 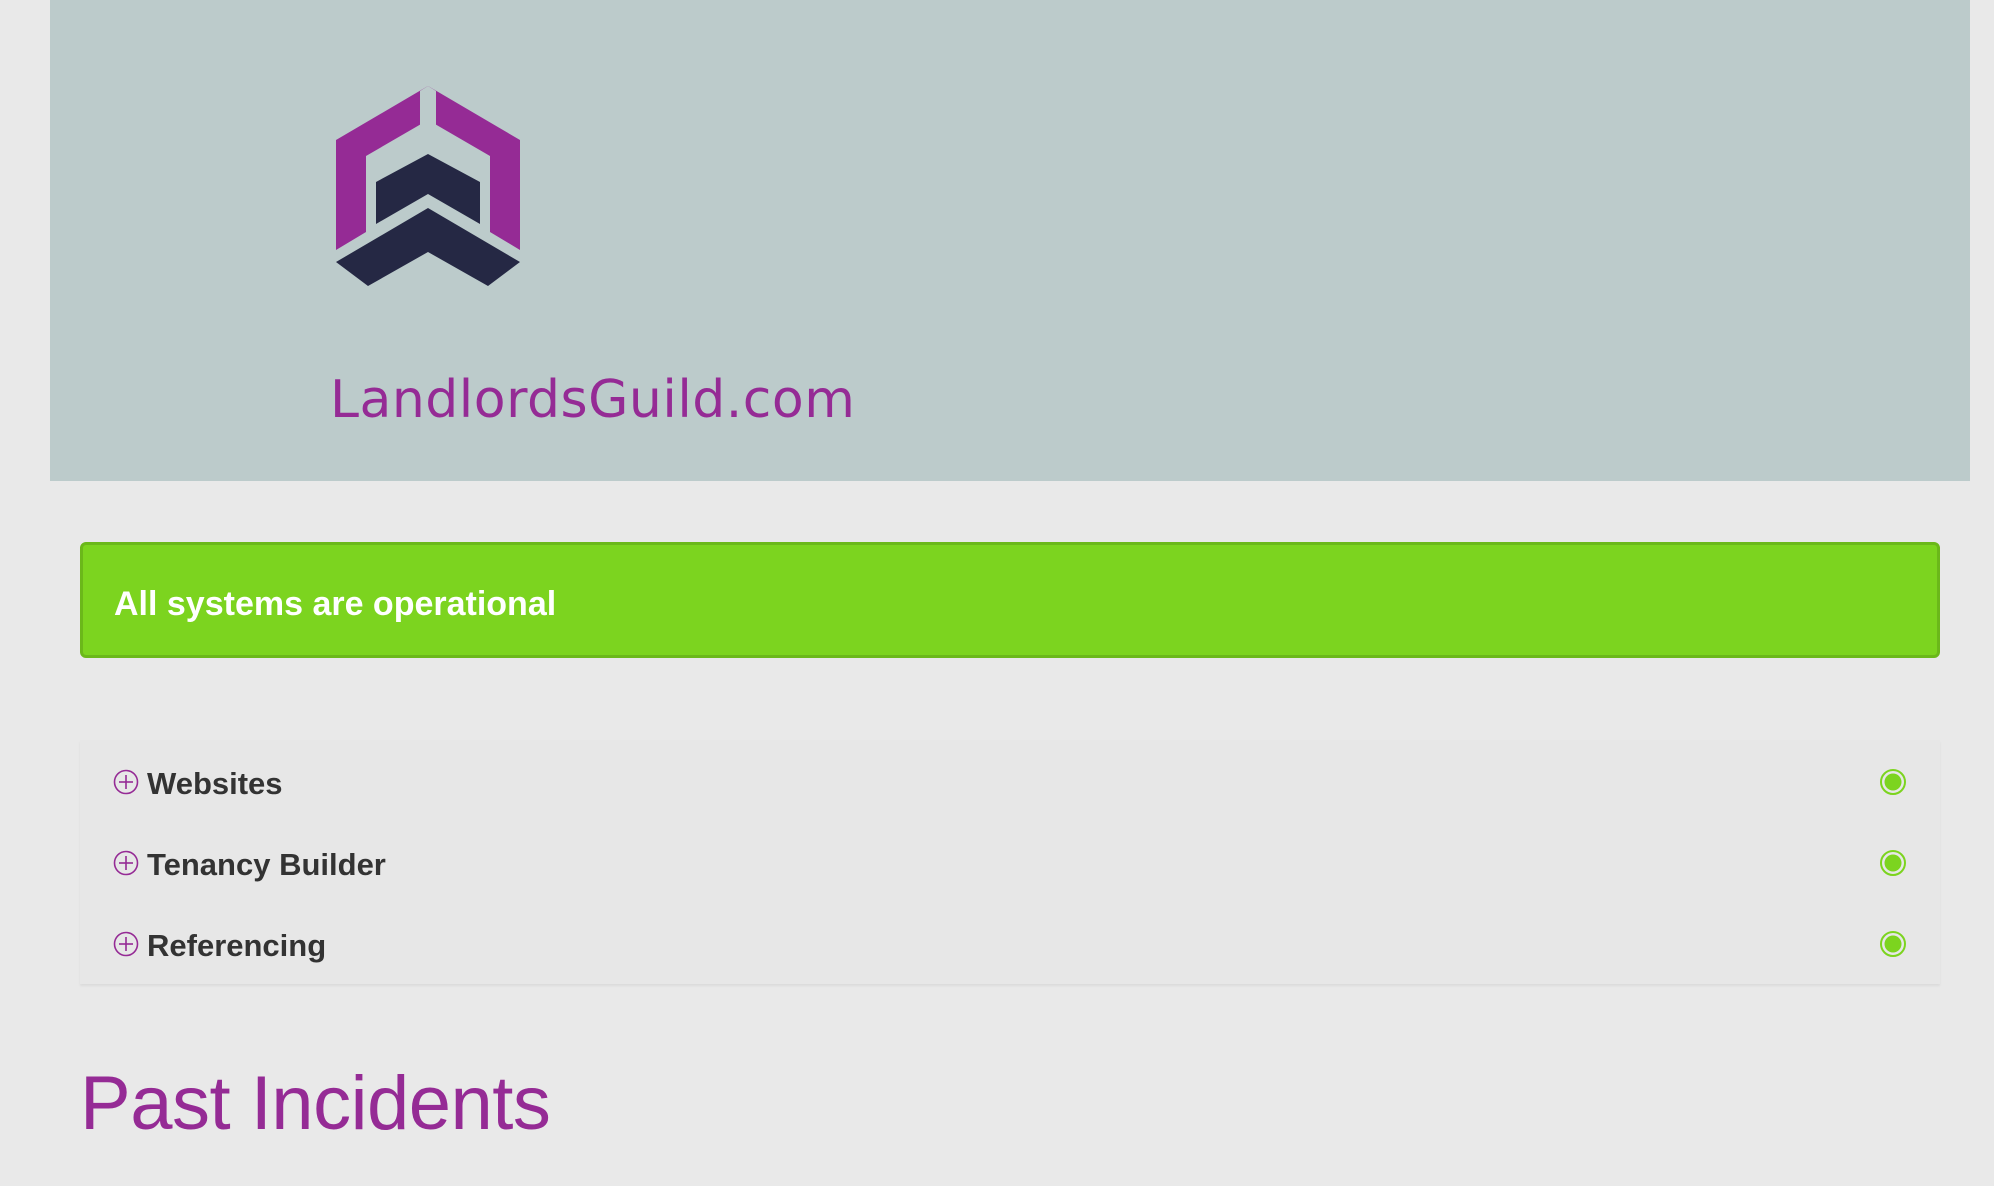 I want to click on logo-text: LandlordsGuild.com, so click(x=593, y=400).